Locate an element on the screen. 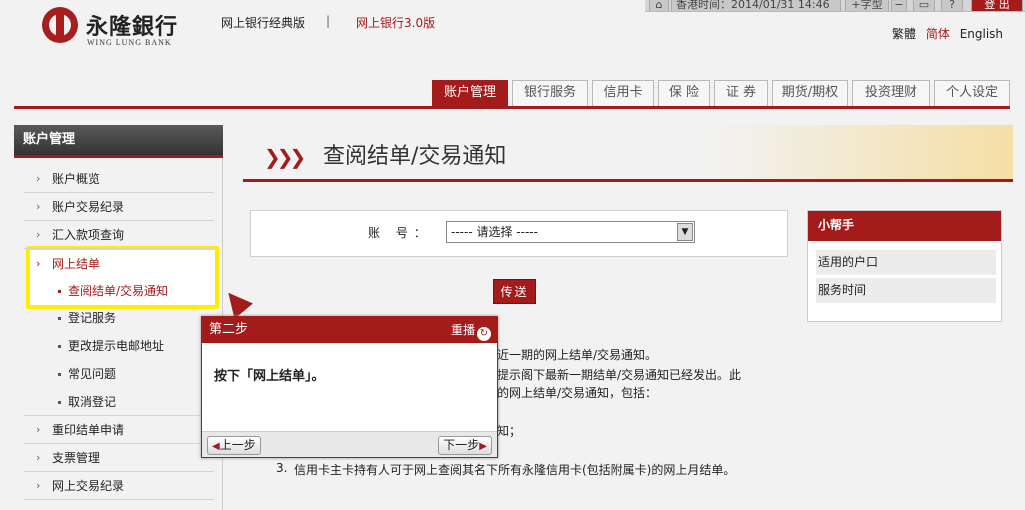 The width and height of the screenshot is (1025, 510). bank-logo: 永隆銀行 WING LUNG BANK is located at coordinates (112, 28).